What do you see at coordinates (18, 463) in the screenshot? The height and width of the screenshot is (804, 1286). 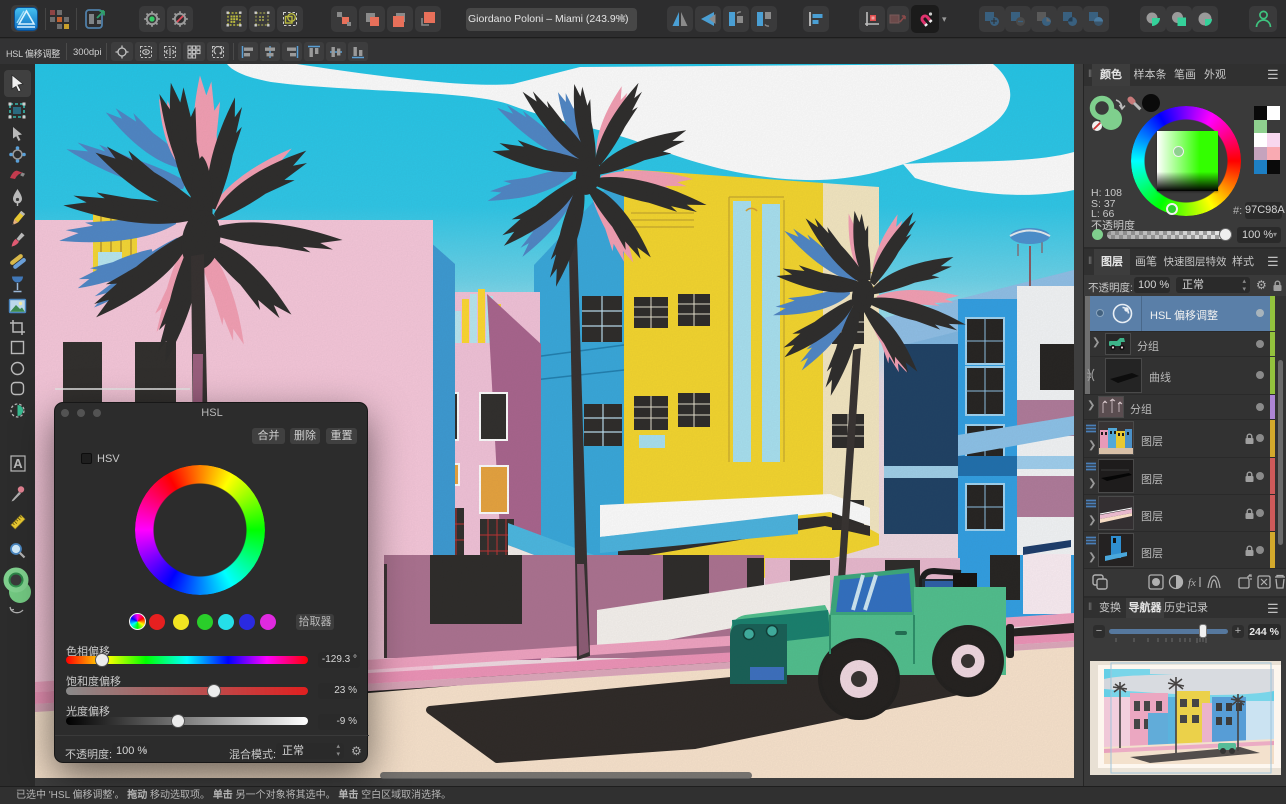 I see `svg-text: A` at bounding box center [18, 463].